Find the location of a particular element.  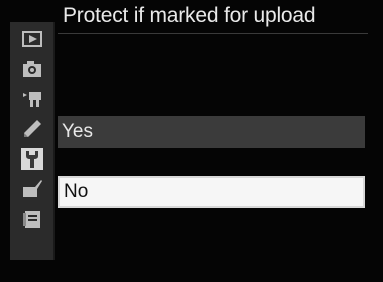

movie-menu-icon is located at coordinates (32, 99).